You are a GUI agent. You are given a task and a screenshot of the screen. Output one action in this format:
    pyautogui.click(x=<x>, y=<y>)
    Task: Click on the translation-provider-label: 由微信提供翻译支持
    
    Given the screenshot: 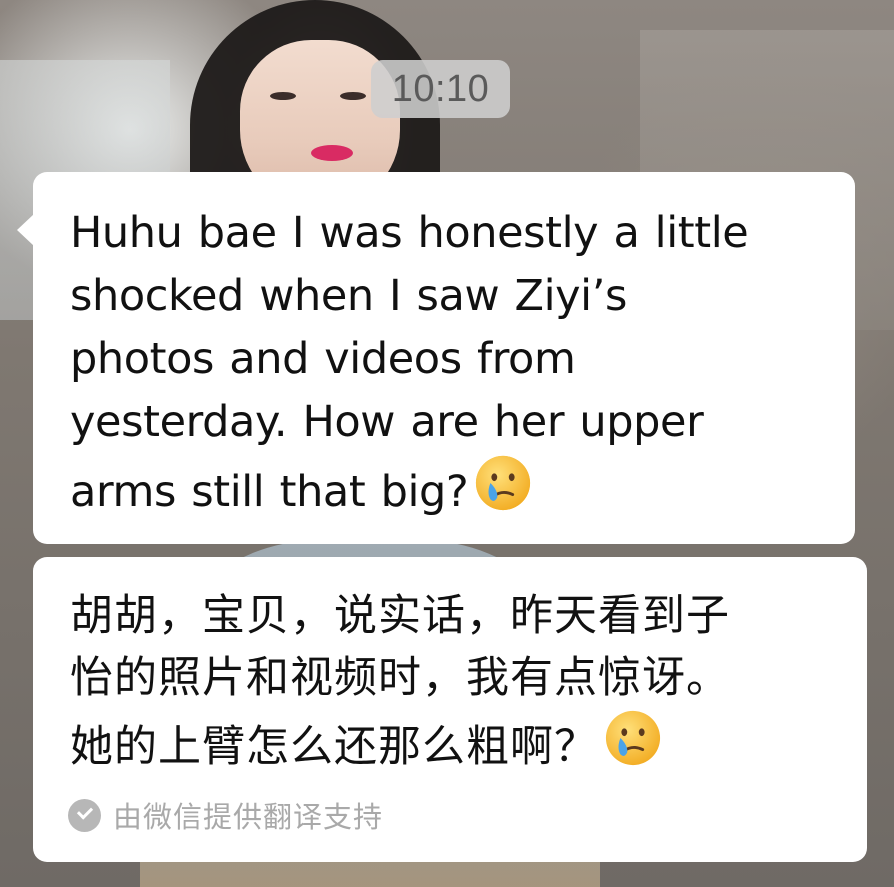 What is the action you would take?
    pyautogui.click(x=248, y=817)
    